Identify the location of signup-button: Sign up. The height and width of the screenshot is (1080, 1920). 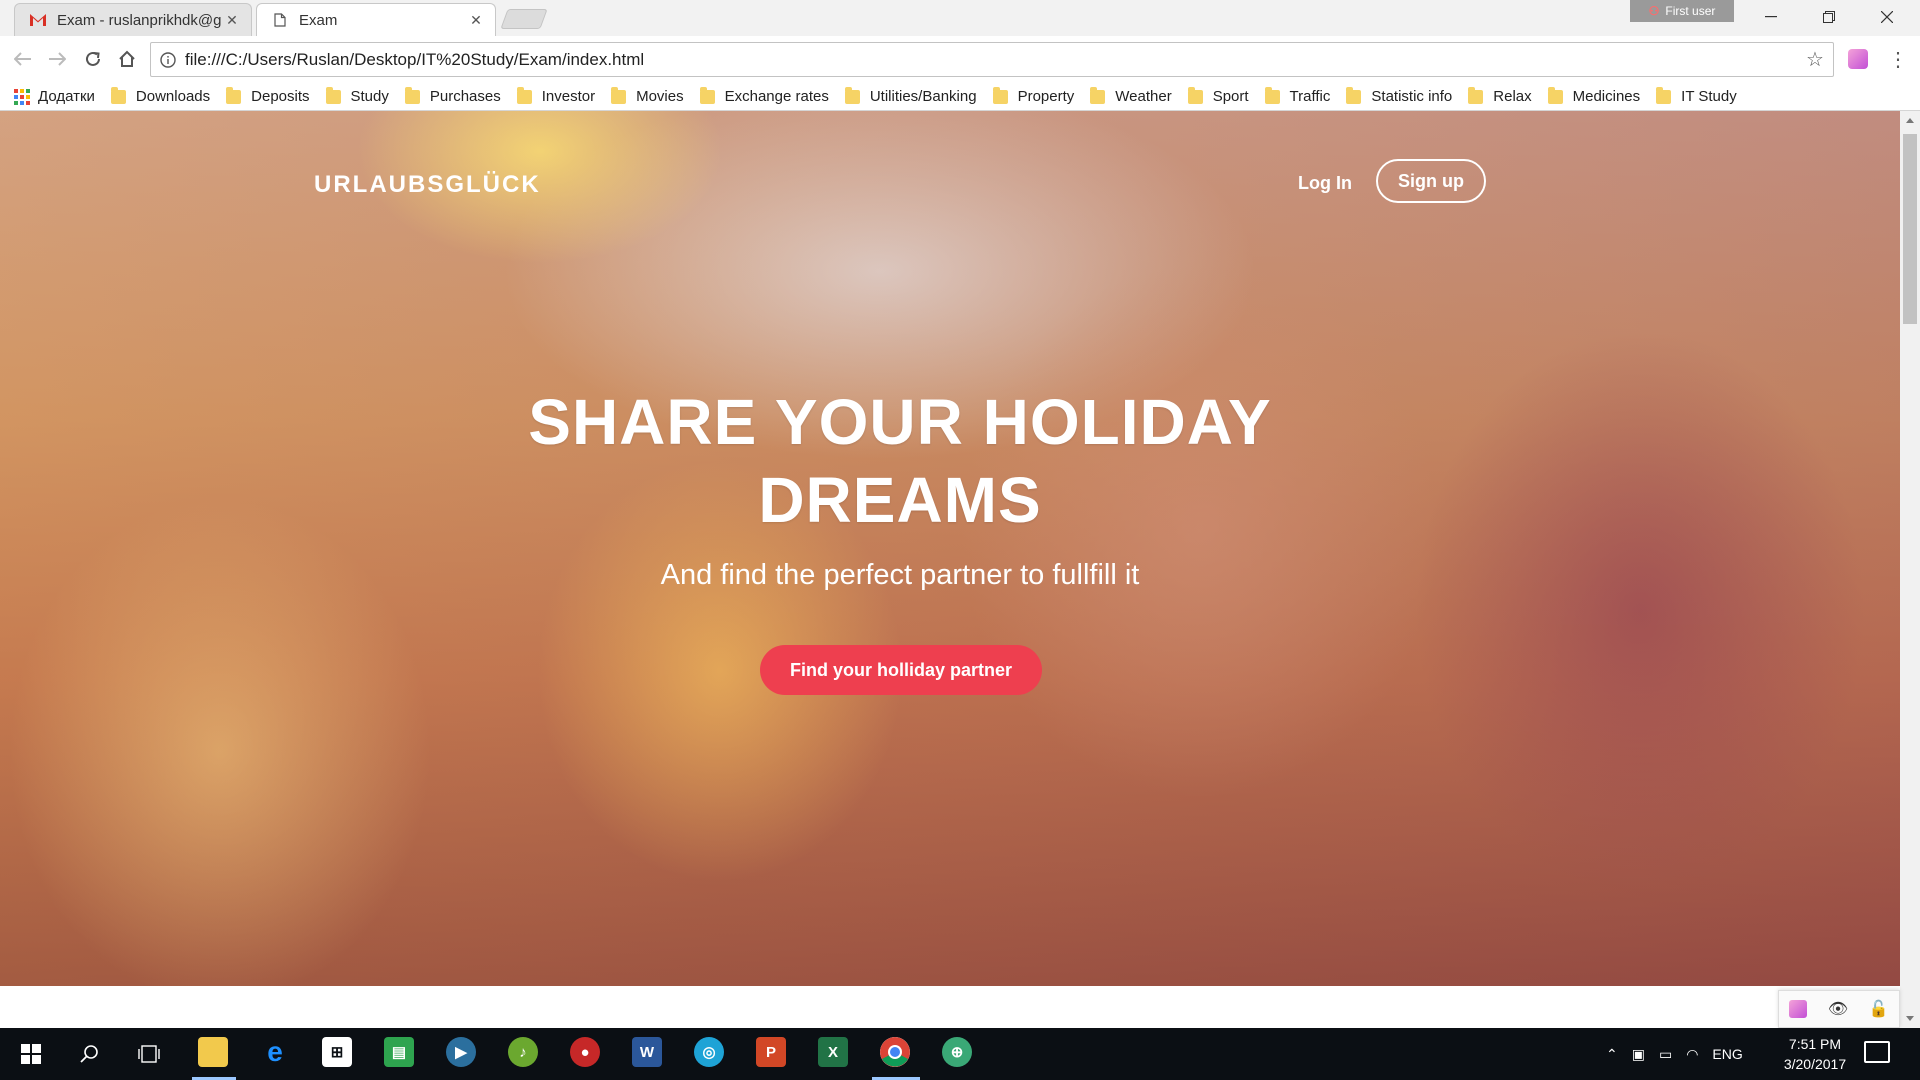
(1431, 181).